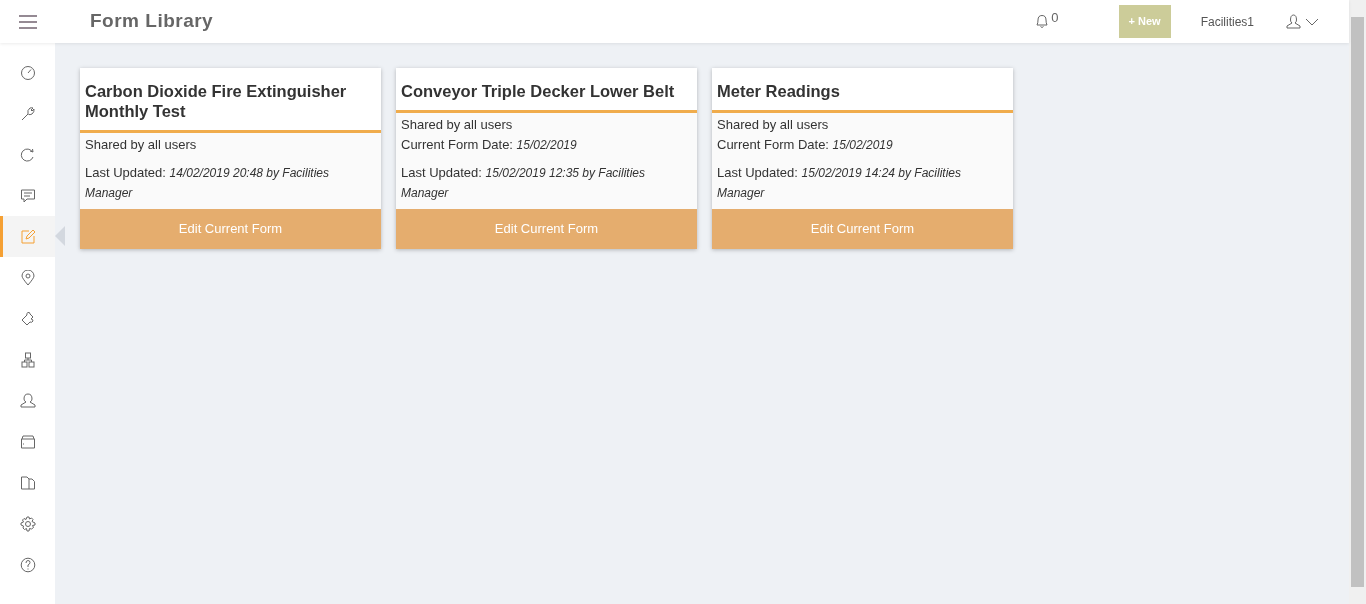 The height and width of the screenshot is (604, 1366). Describe the element at coordinates (523, 182) in the screenshot. I see `form-detail: Last Updated: 15/02/2019 12:35 by Facilities Manager` at that location.